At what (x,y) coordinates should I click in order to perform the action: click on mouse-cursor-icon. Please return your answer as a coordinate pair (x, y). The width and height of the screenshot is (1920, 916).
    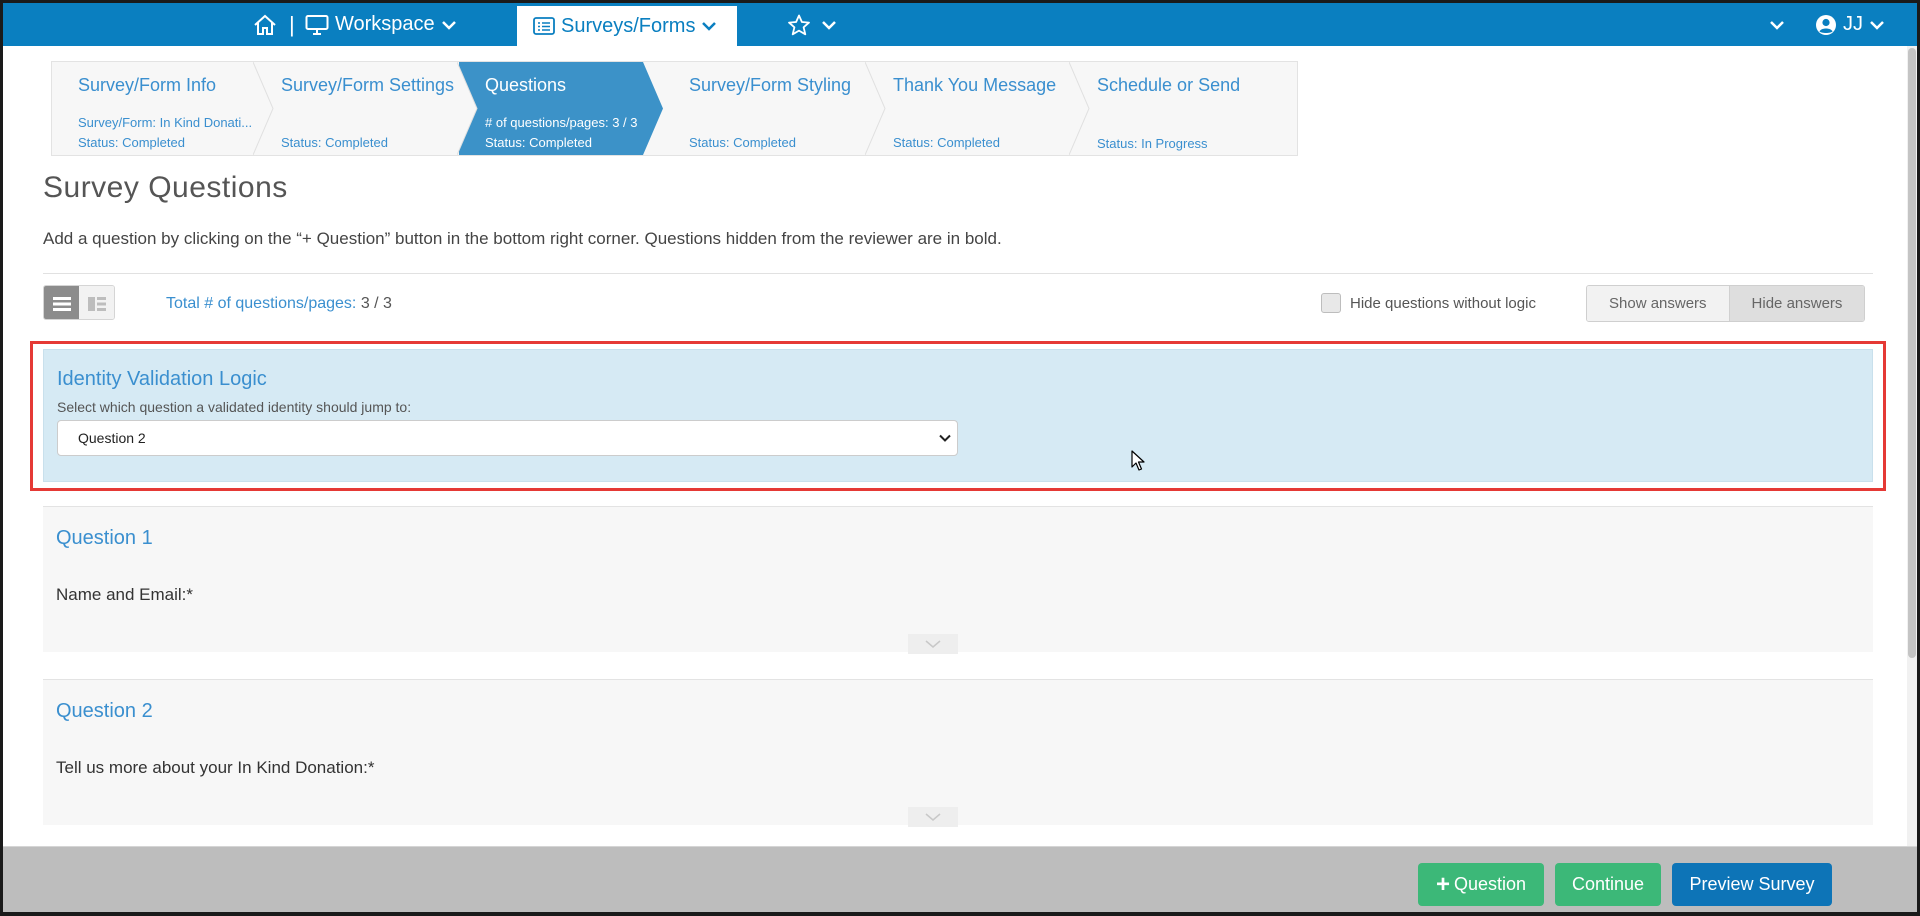
    Looking at the image, I should click on (1138, 460).